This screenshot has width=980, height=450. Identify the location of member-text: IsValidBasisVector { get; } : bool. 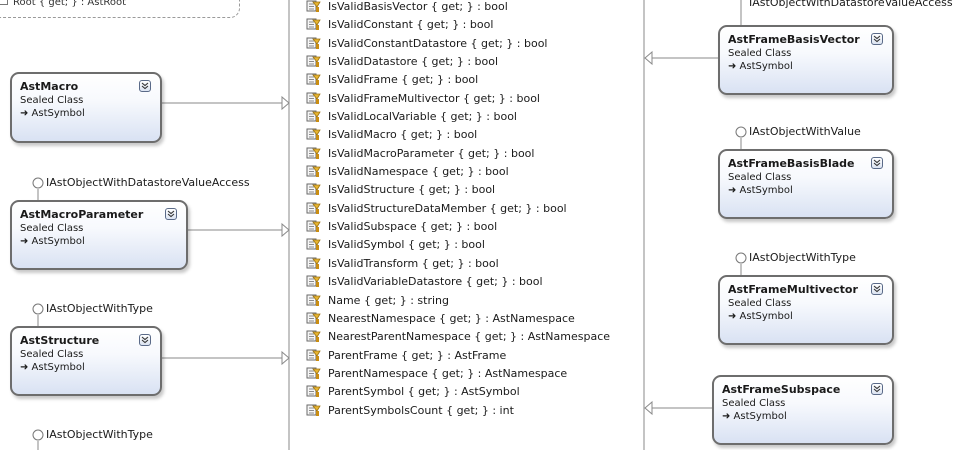
(418, 6).